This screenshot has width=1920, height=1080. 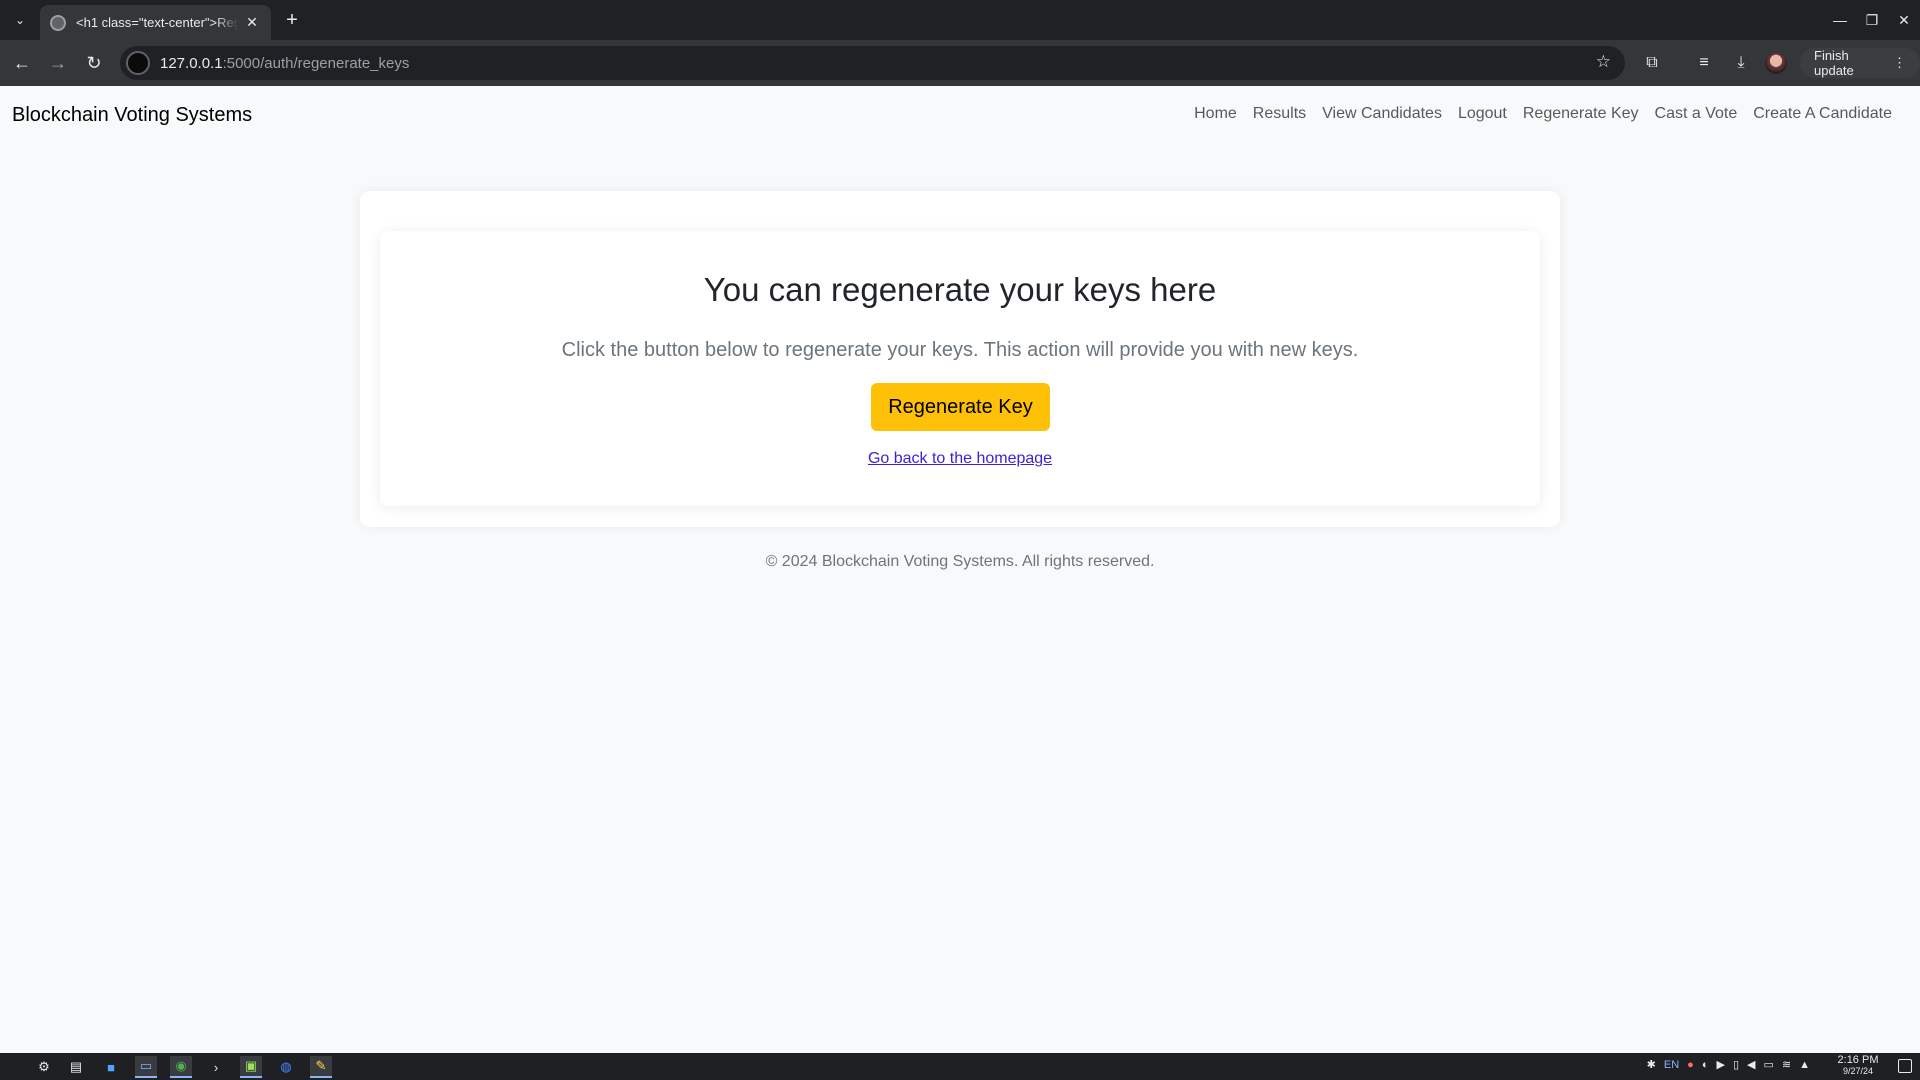 I want to click on nav-link-home: Home, so click(x=1215, y=114).